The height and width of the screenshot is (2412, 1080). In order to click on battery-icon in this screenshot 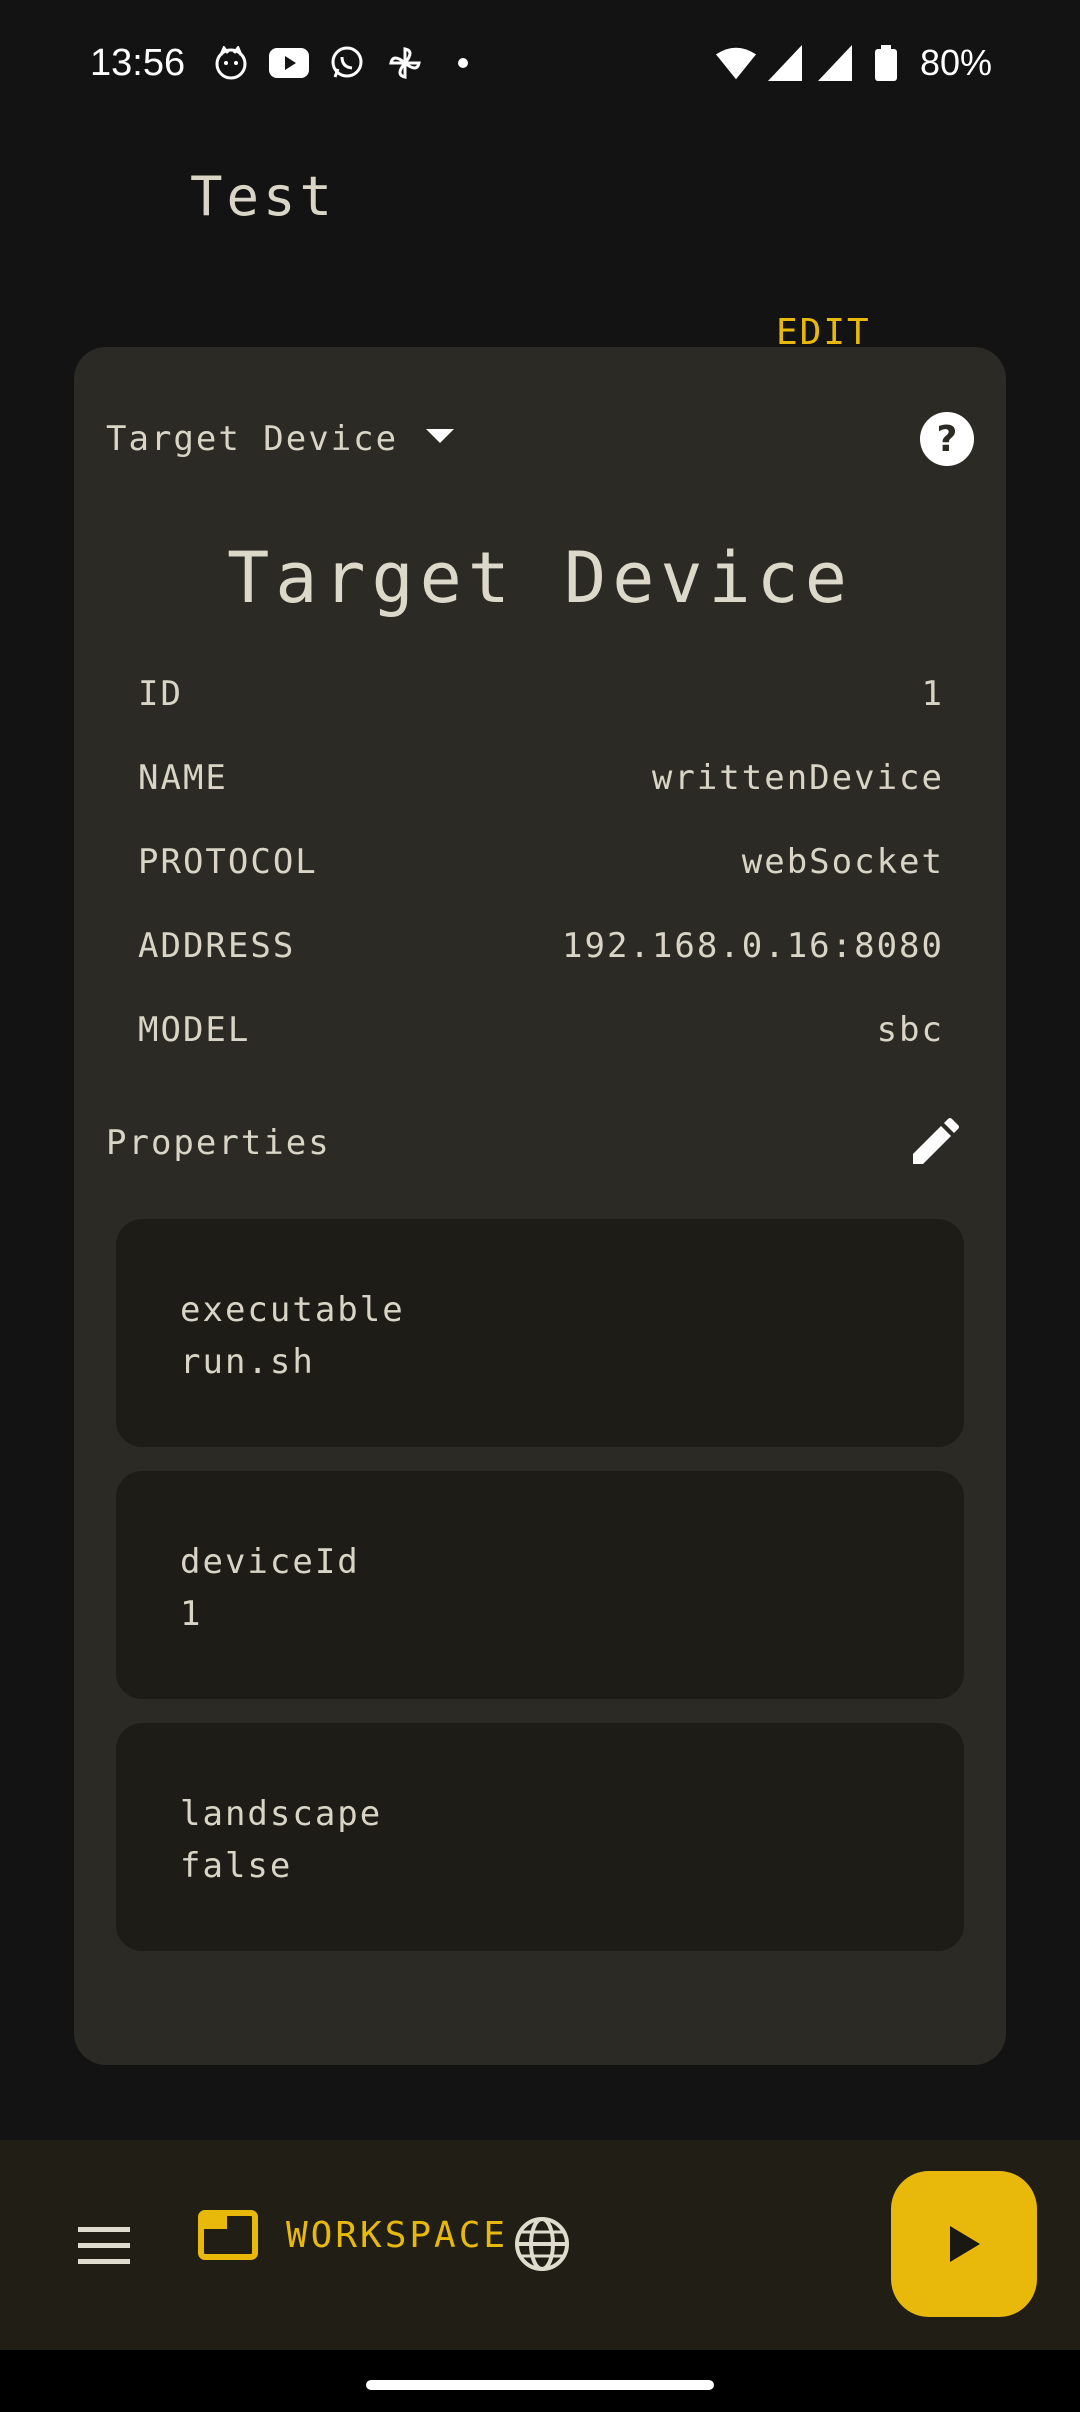, I will do `click(886, 63)`.